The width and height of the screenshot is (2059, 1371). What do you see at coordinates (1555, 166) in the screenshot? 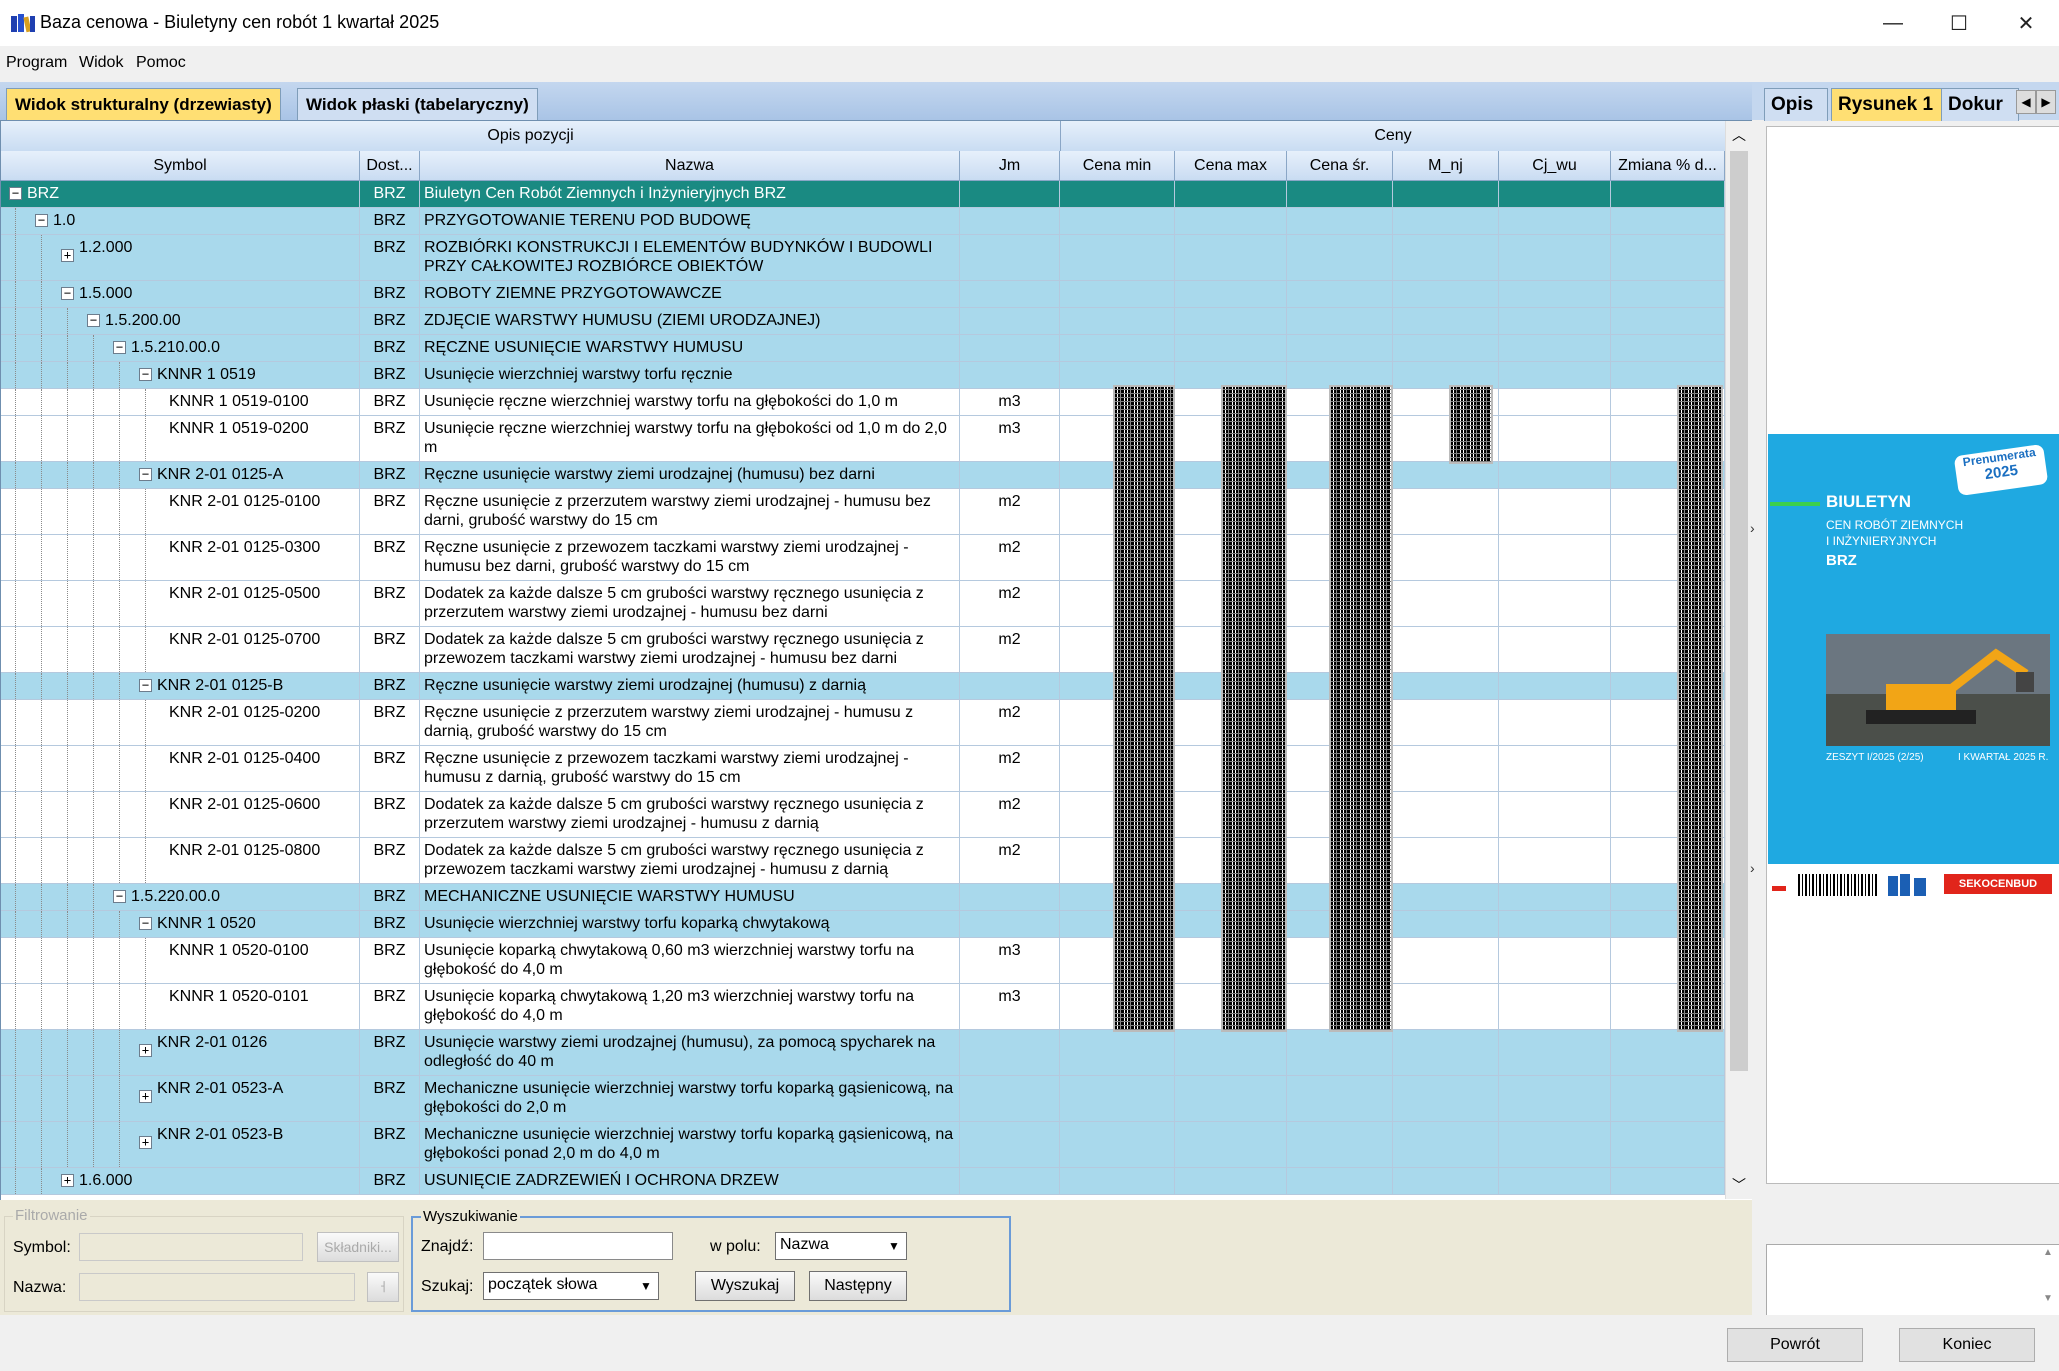
I see `column-header-cj-wu: Cj_wu` at bounding box center [1555, 166].